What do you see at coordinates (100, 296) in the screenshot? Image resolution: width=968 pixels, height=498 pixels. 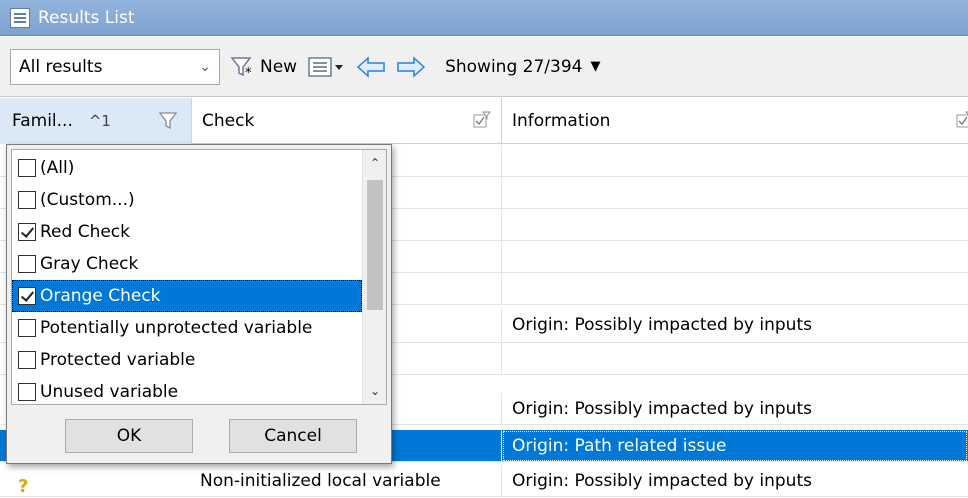 I see `filter-option-label: Orange Check` at bounding box center [100, 296].